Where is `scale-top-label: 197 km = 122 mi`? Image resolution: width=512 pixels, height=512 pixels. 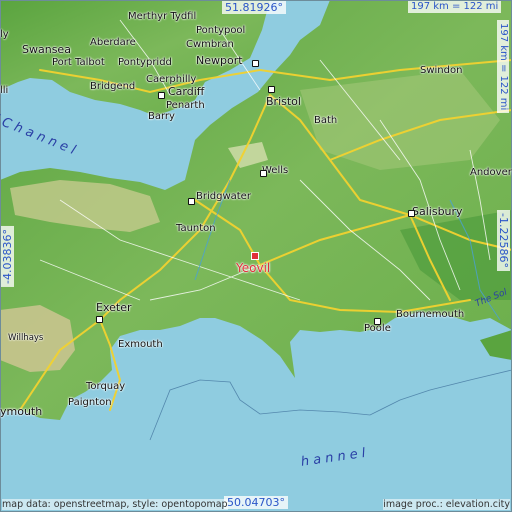
scale-top-label: 197 km = 122 mi is located at coordinates (455, 7).